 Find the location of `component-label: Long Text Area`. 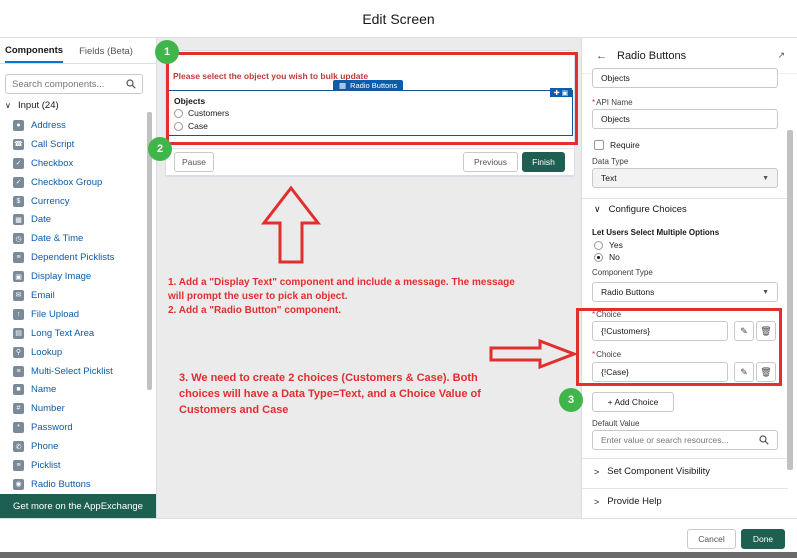

component-label: Long Text Area is located at coordinates (63, 333).